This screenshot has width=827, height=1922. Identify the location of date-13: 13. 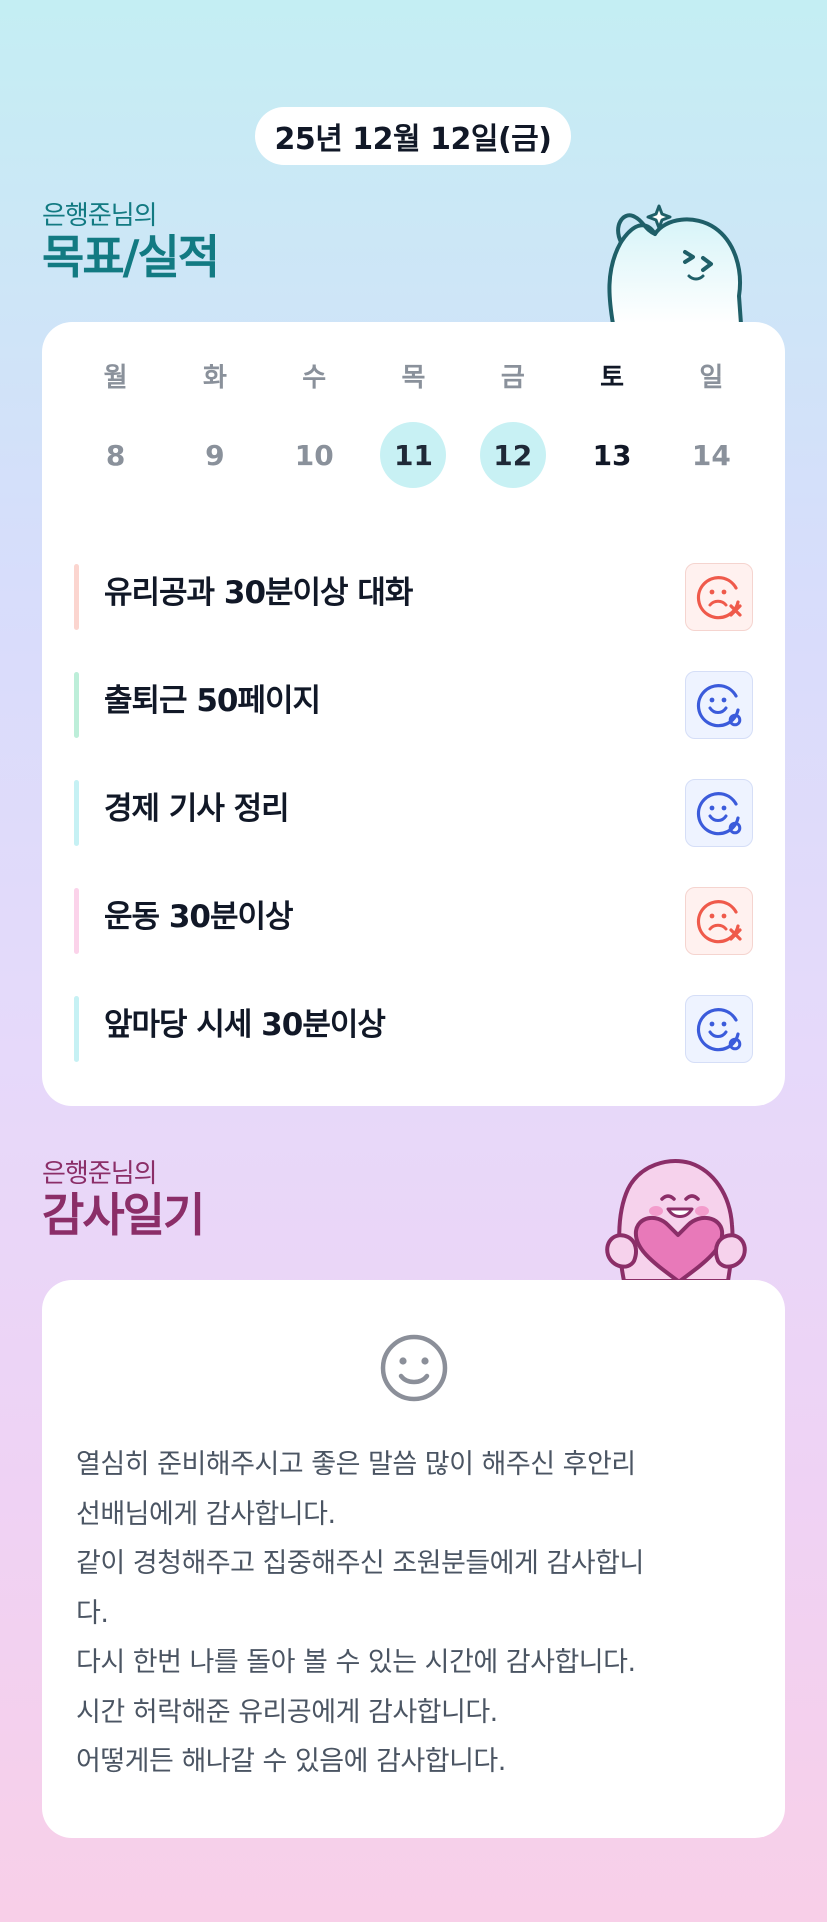
(612, 455).